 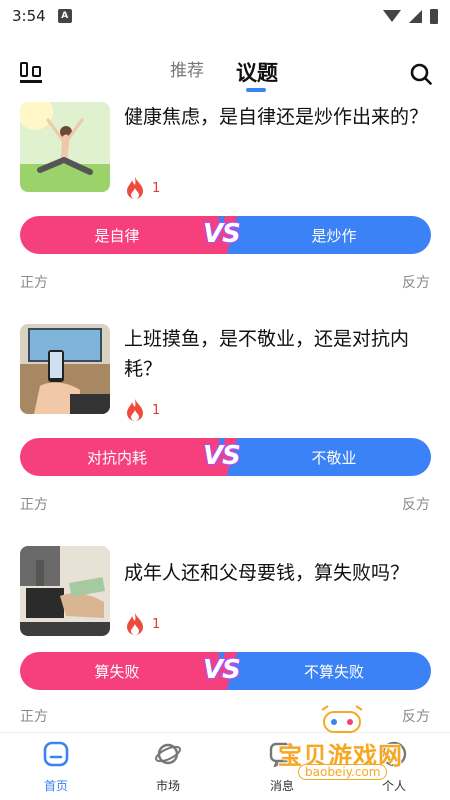 I want to click on vs-bar: 算失败 不算失败 VS, so click(x=225, y=671).